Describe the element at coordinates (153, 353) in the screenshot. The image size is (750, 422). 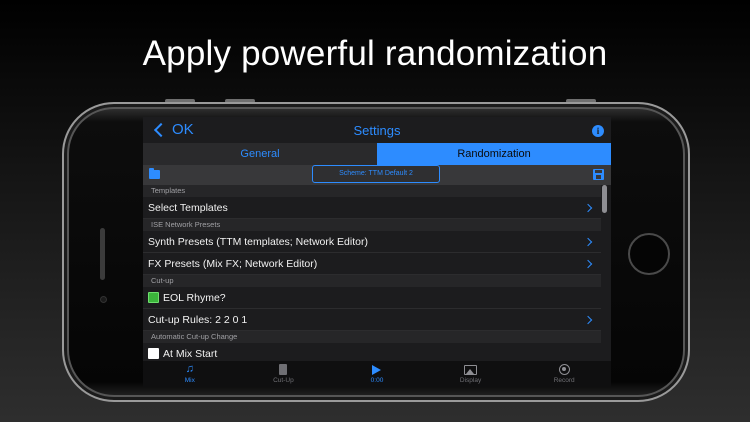
I see `at-mix-start-checkbox` at that location.